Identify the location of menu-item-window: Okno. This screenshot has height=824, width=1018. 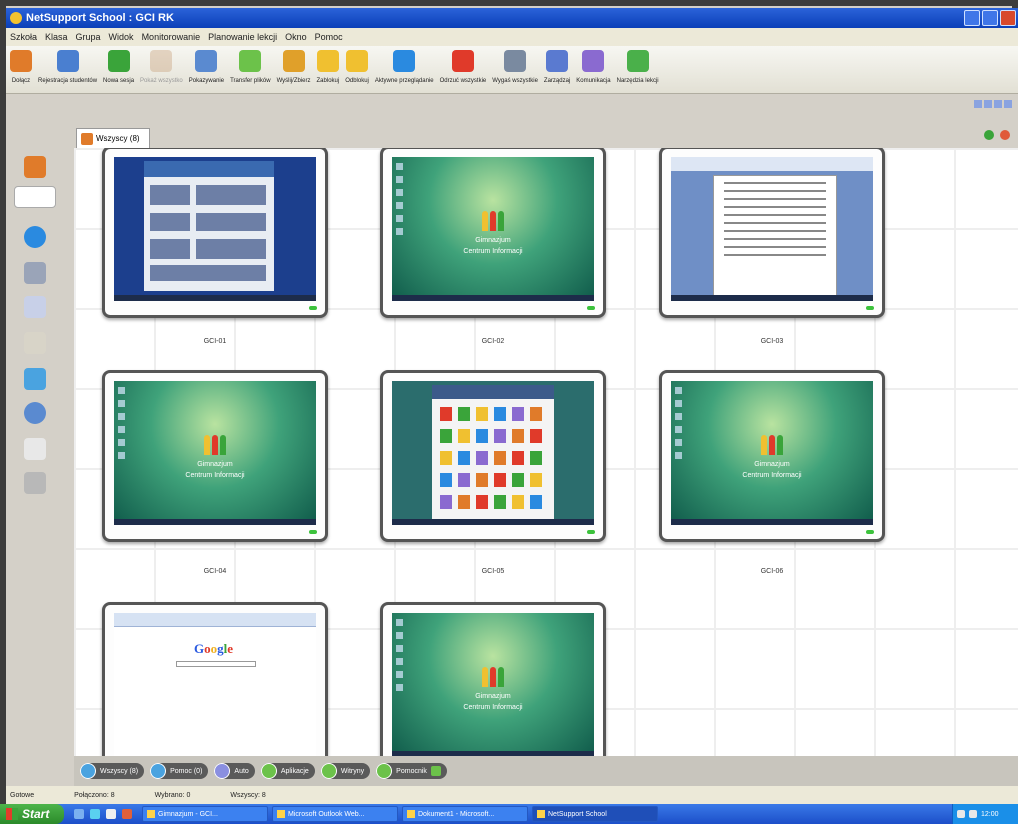
(296, 37).